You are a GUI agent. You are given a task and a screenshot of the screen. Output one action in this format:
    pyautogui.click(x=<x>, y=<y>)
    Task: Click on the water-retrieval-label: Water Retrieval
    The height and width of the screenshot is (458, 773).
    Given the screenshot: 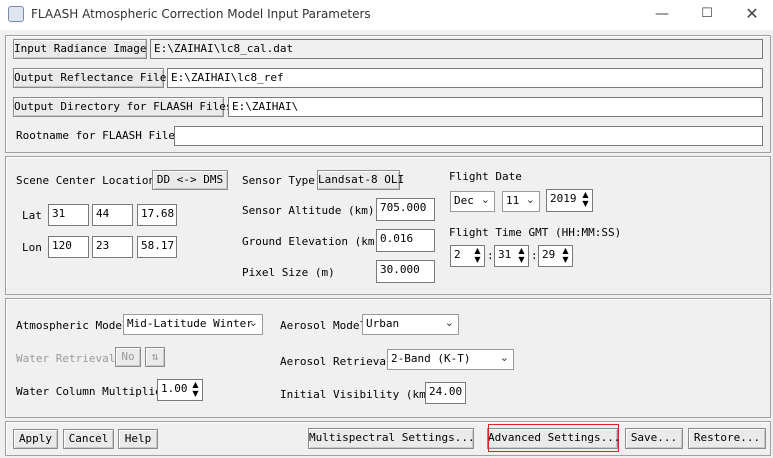 What is the action you would take?
    pyautogui.click(x=66, y=358)
    